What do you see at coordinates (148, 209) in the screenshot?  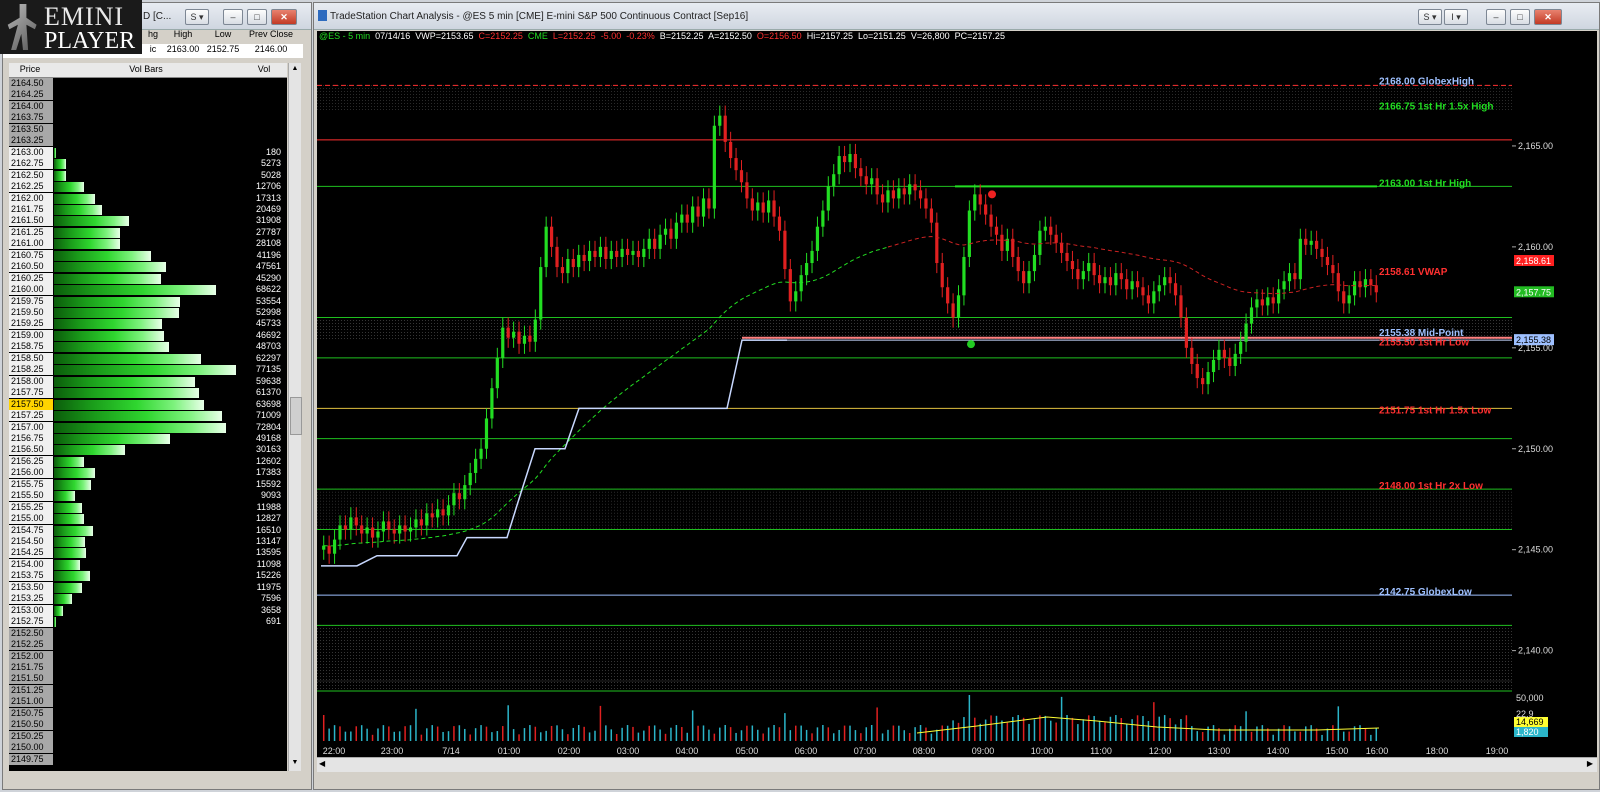 I see `ladder-row: 2161.75 20469` at bounding box center [148, 209].